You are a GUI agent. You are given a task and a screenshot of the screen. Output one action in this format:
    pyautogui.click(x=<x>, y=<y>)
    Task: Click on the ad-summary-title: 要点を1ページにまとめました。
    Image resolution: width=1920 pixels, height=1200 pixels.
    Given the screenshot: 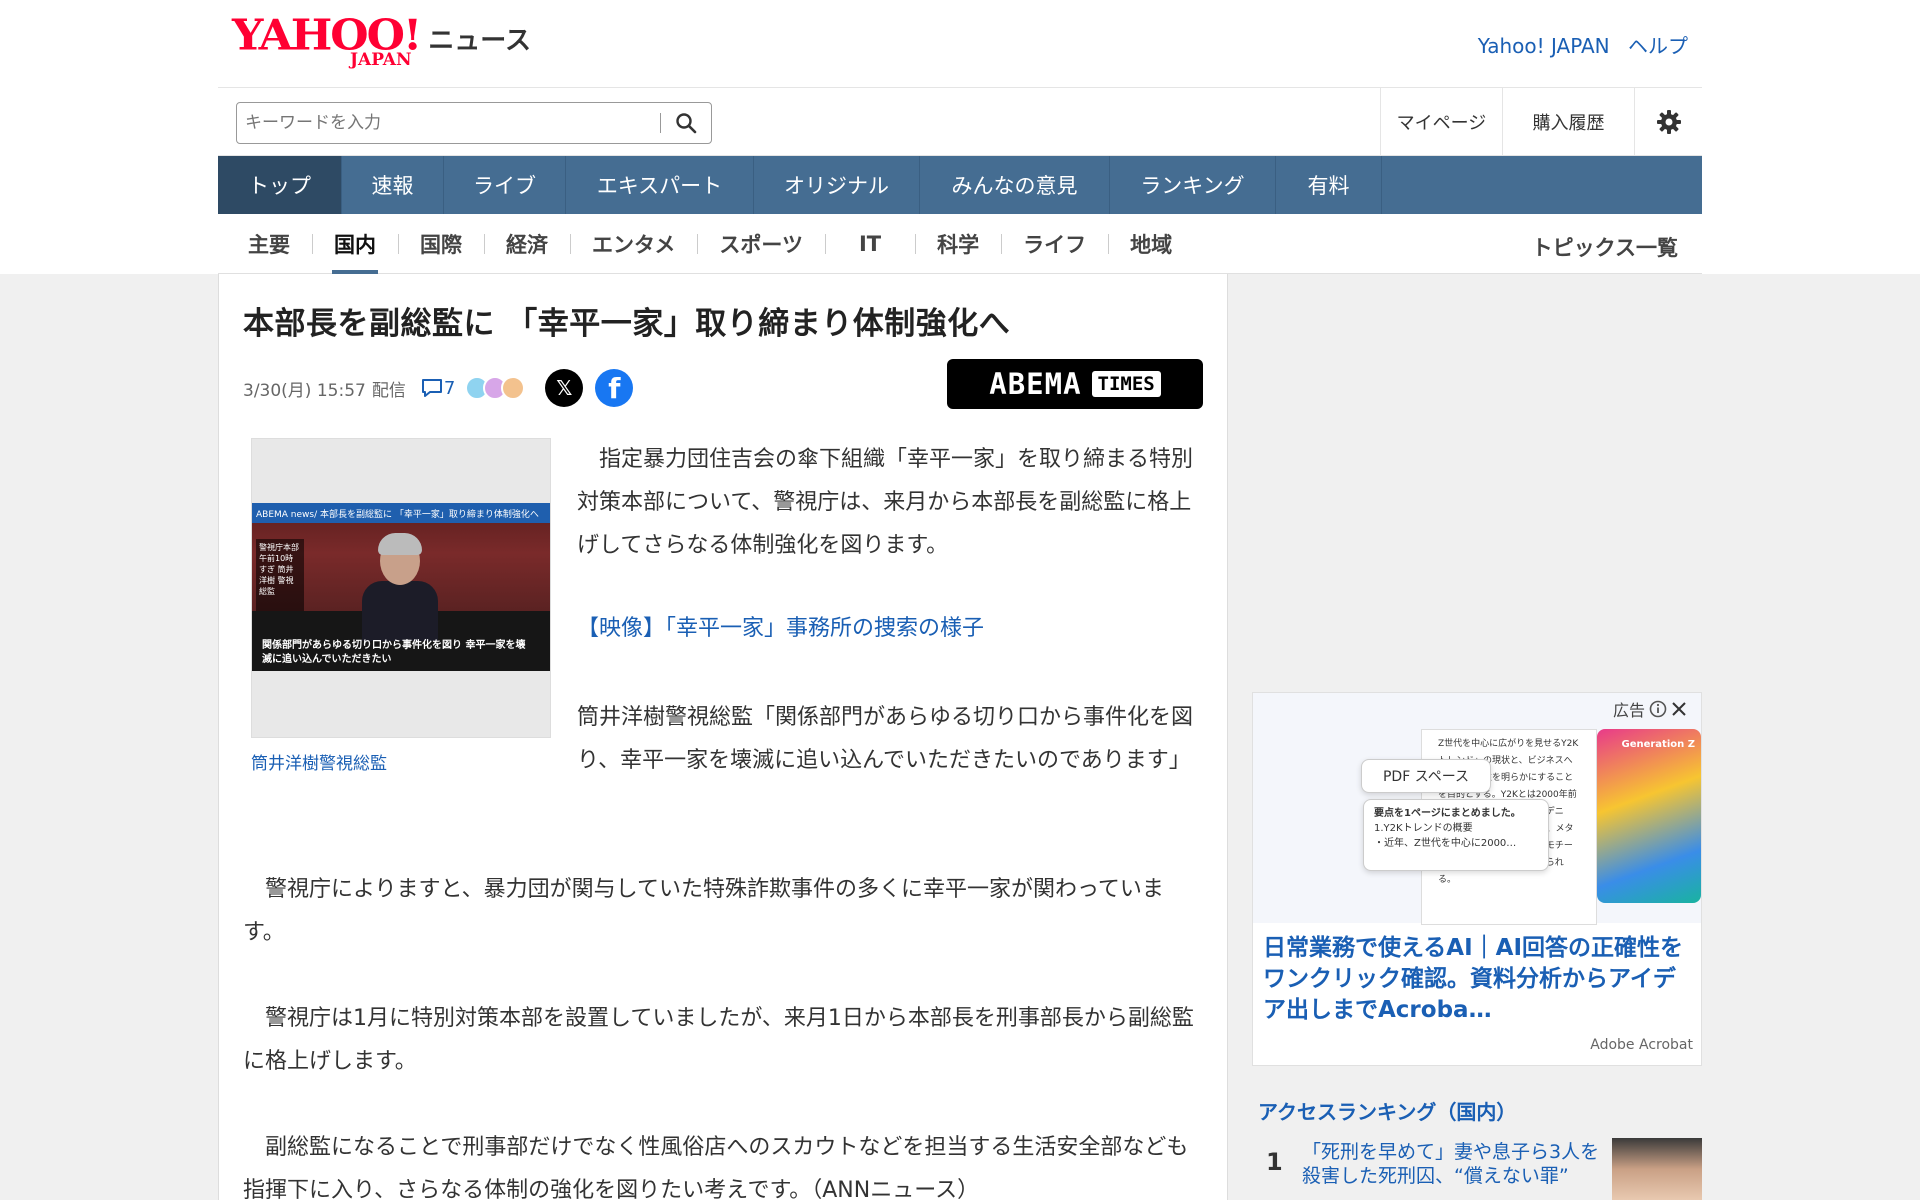 What is the action you would take?
    pyautogui.click(x=1447, y=813)
    